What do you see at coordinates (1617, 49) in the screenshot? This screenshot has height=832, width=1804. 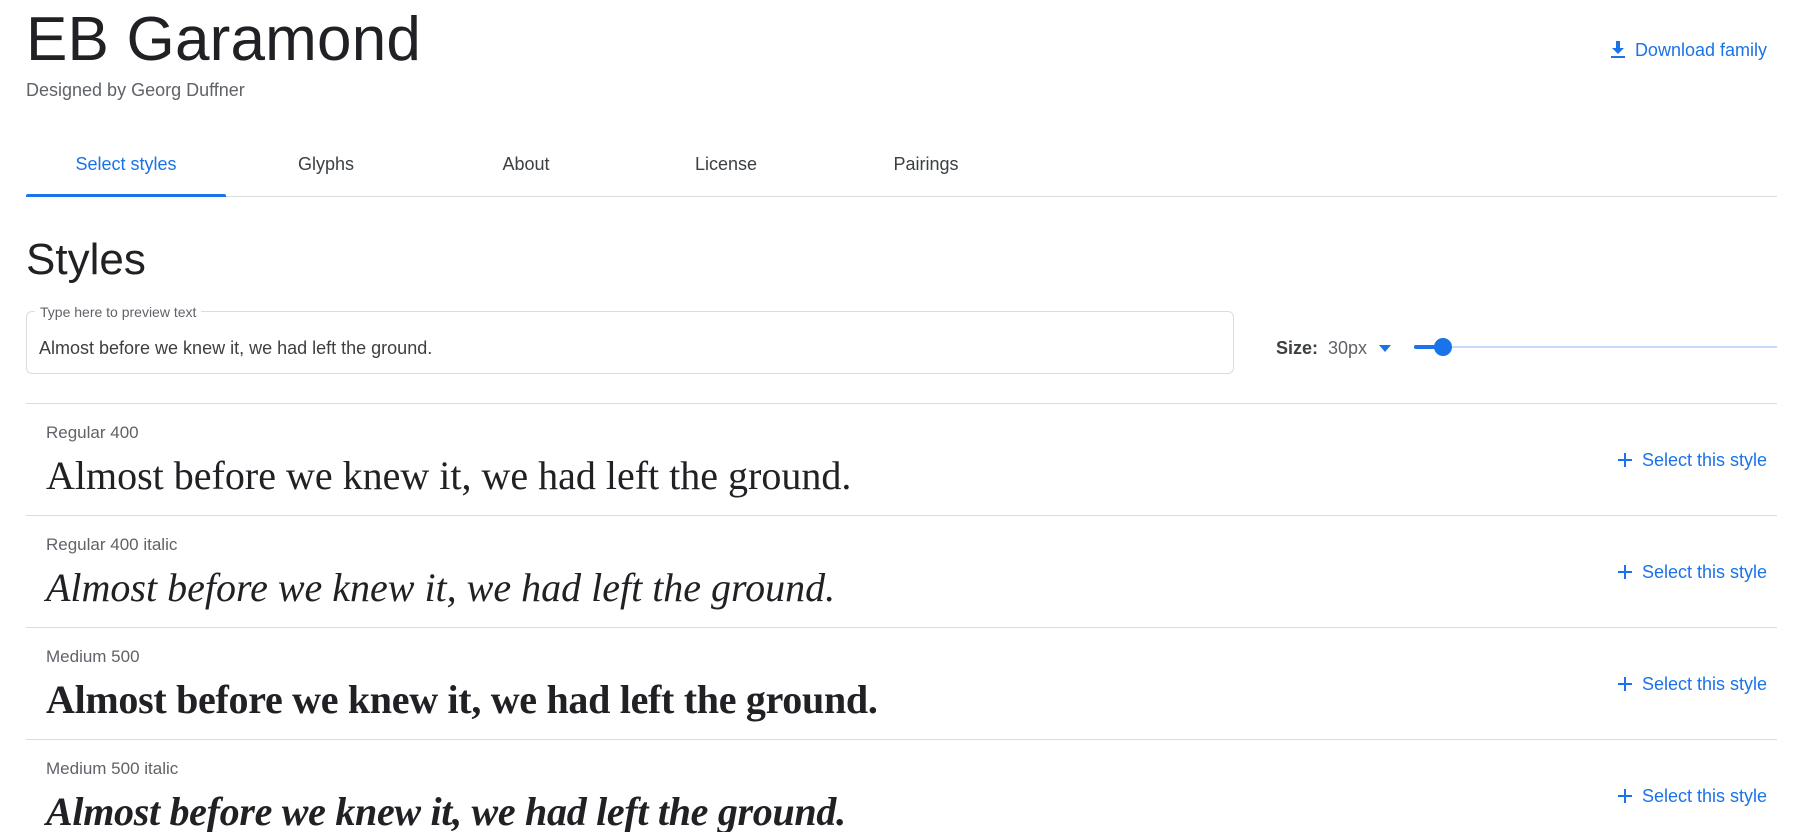 I see `download-icon` at bounding box center [1617, 49].